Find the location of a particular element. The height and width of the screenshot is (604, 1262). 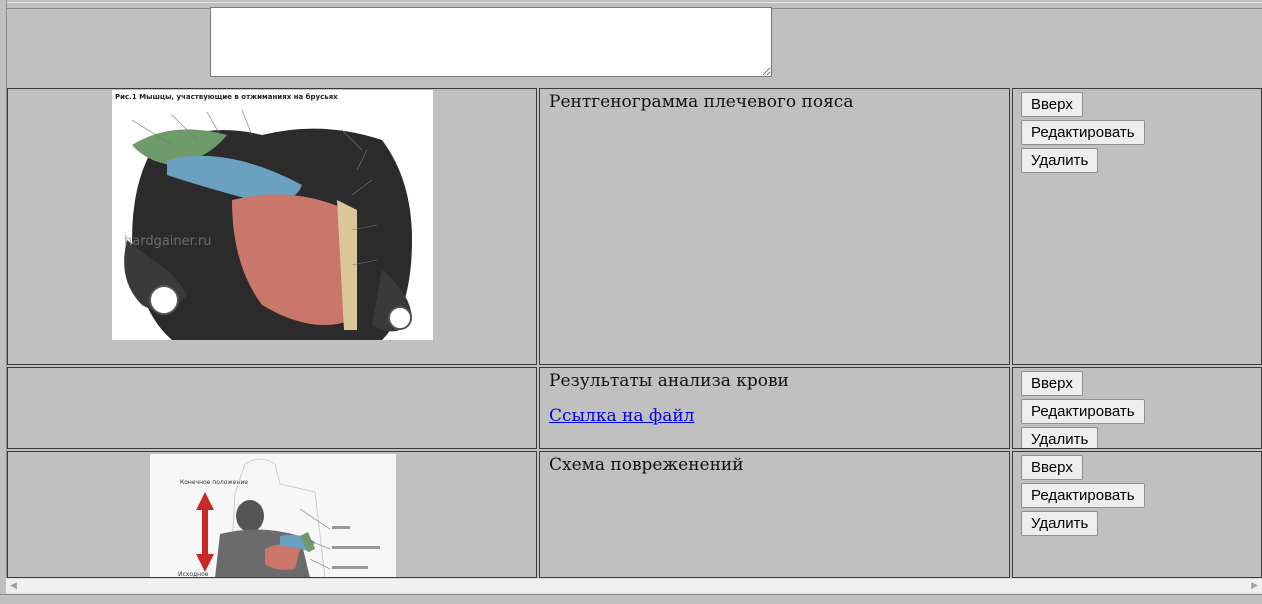

row-2-file-link: Ссылка на файл is located at coordinates (774, 416).